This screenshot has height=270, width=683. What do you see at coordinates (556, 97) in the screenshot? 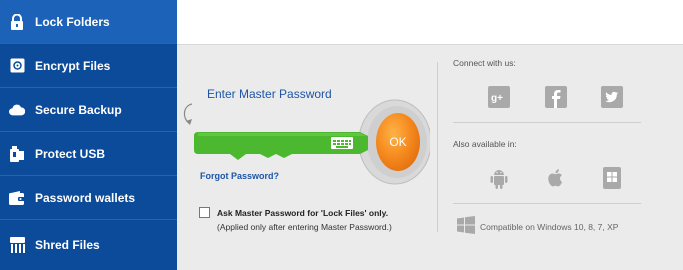
I see `facebook-icon` at bounding box center [556, 97].